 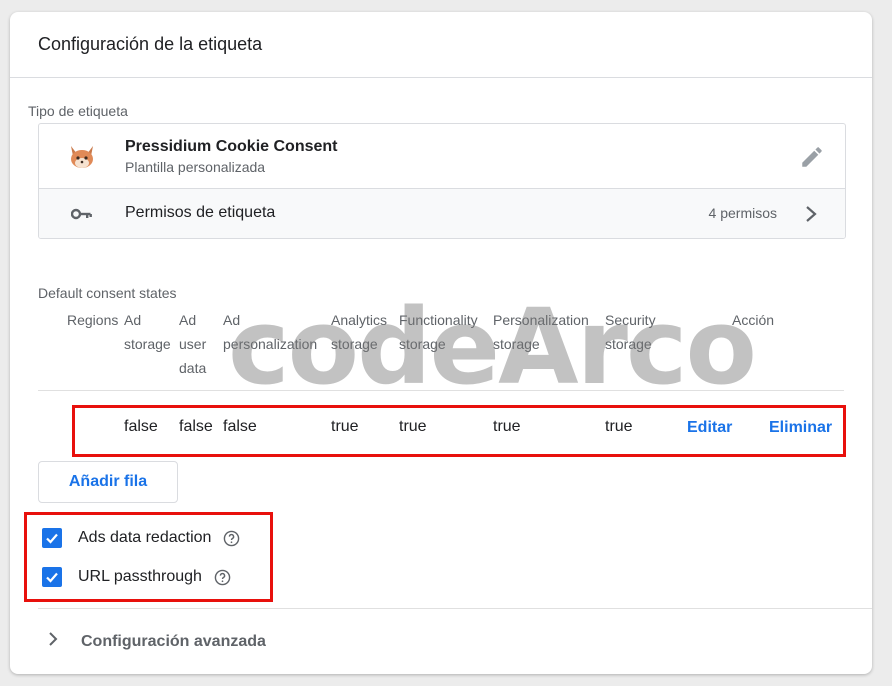 What do you see at coordinates (359, 332) in the screenshot?
I see `column-header-analytics-storage: Analytics storage` at bounding box center [359, 332].